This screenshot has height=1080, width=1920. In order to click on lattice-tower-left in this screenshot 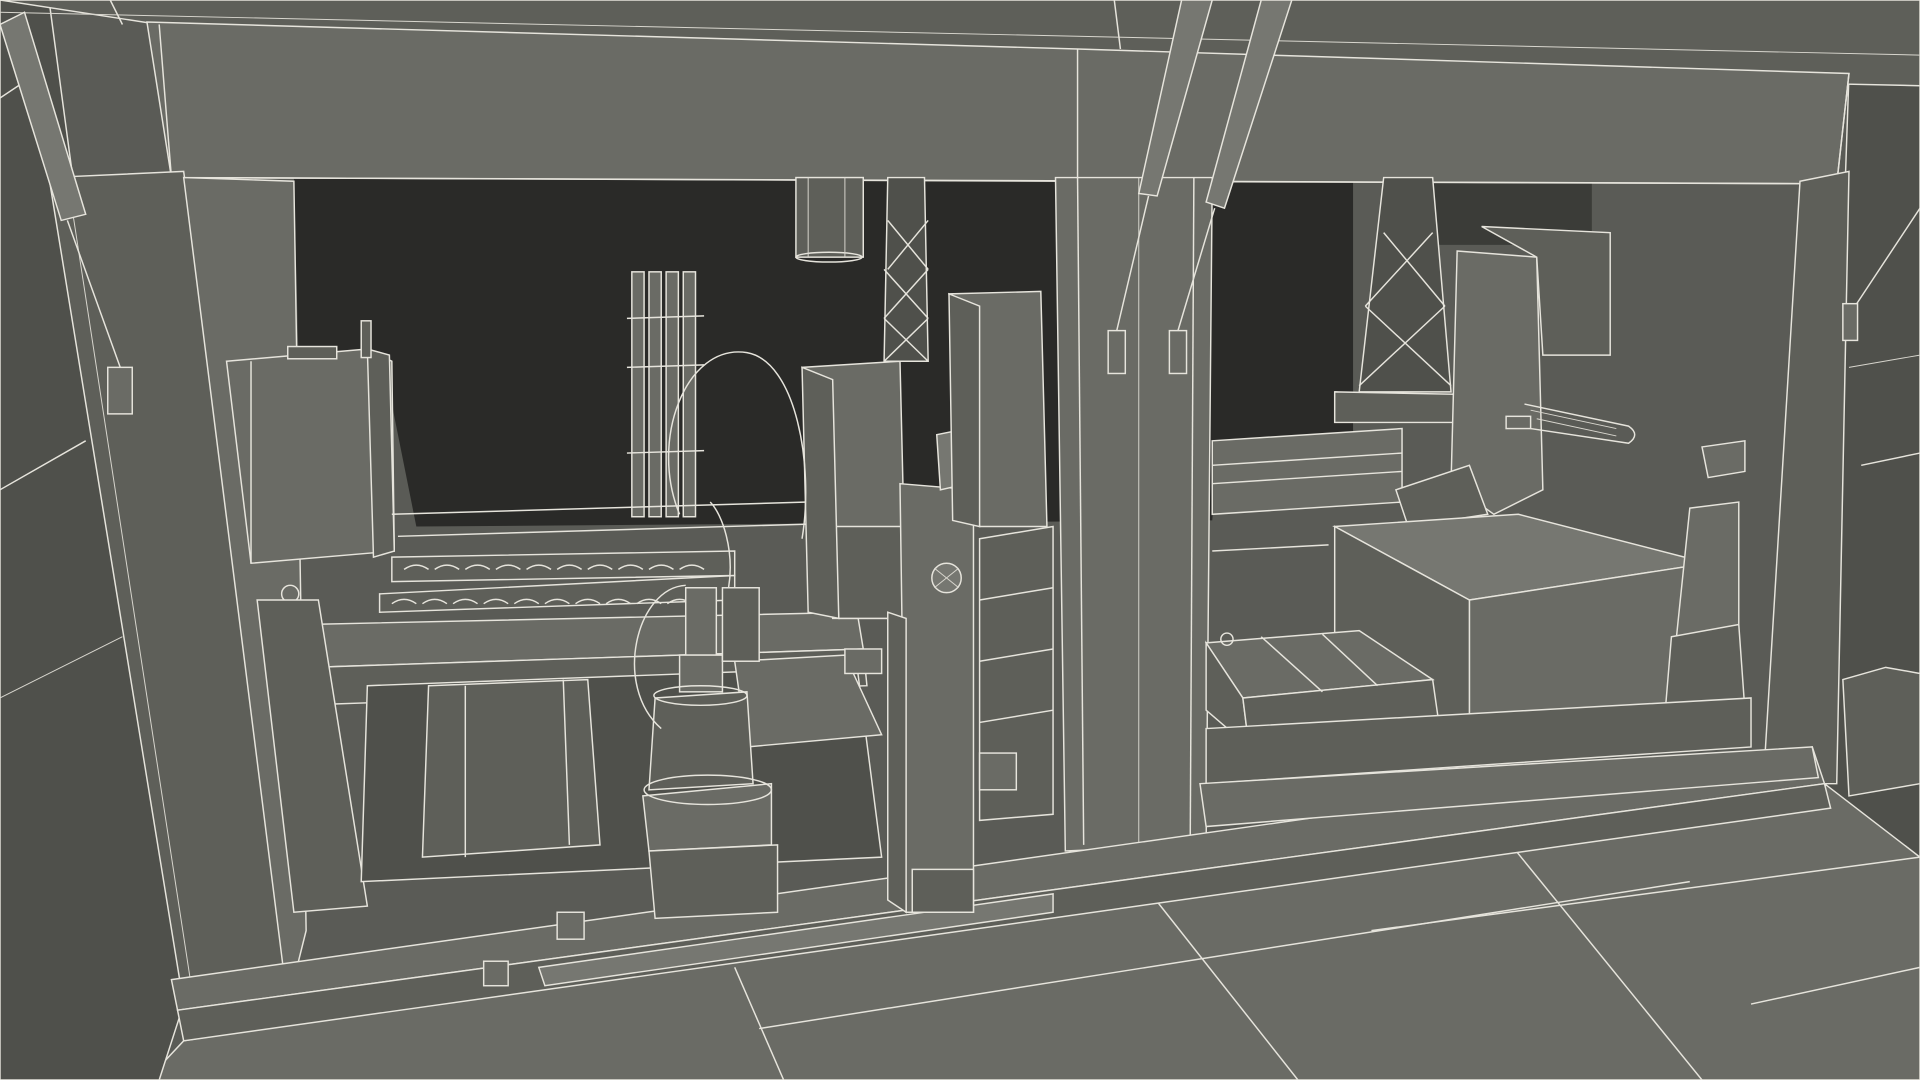, I will do `click(906, 269)`.